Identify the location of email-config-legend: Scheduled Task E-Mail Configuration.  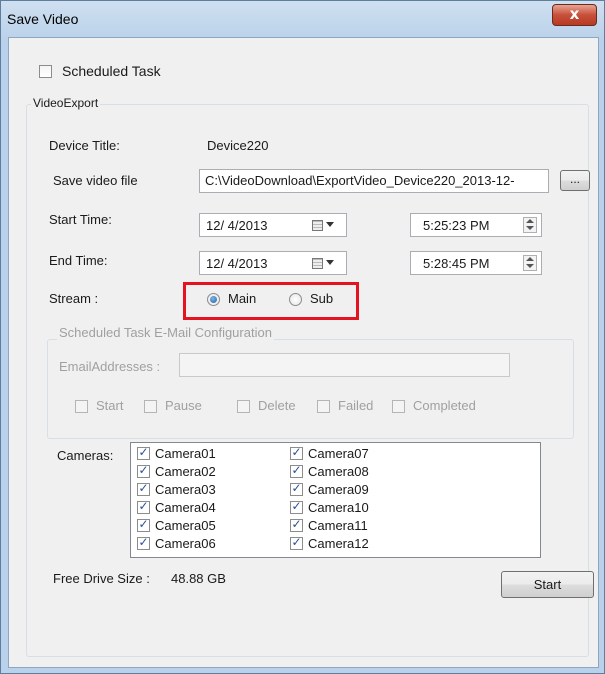
(165, 332).